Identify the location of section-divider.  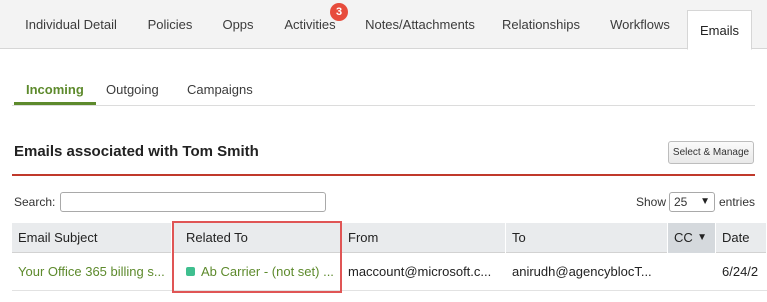
(383, 175).